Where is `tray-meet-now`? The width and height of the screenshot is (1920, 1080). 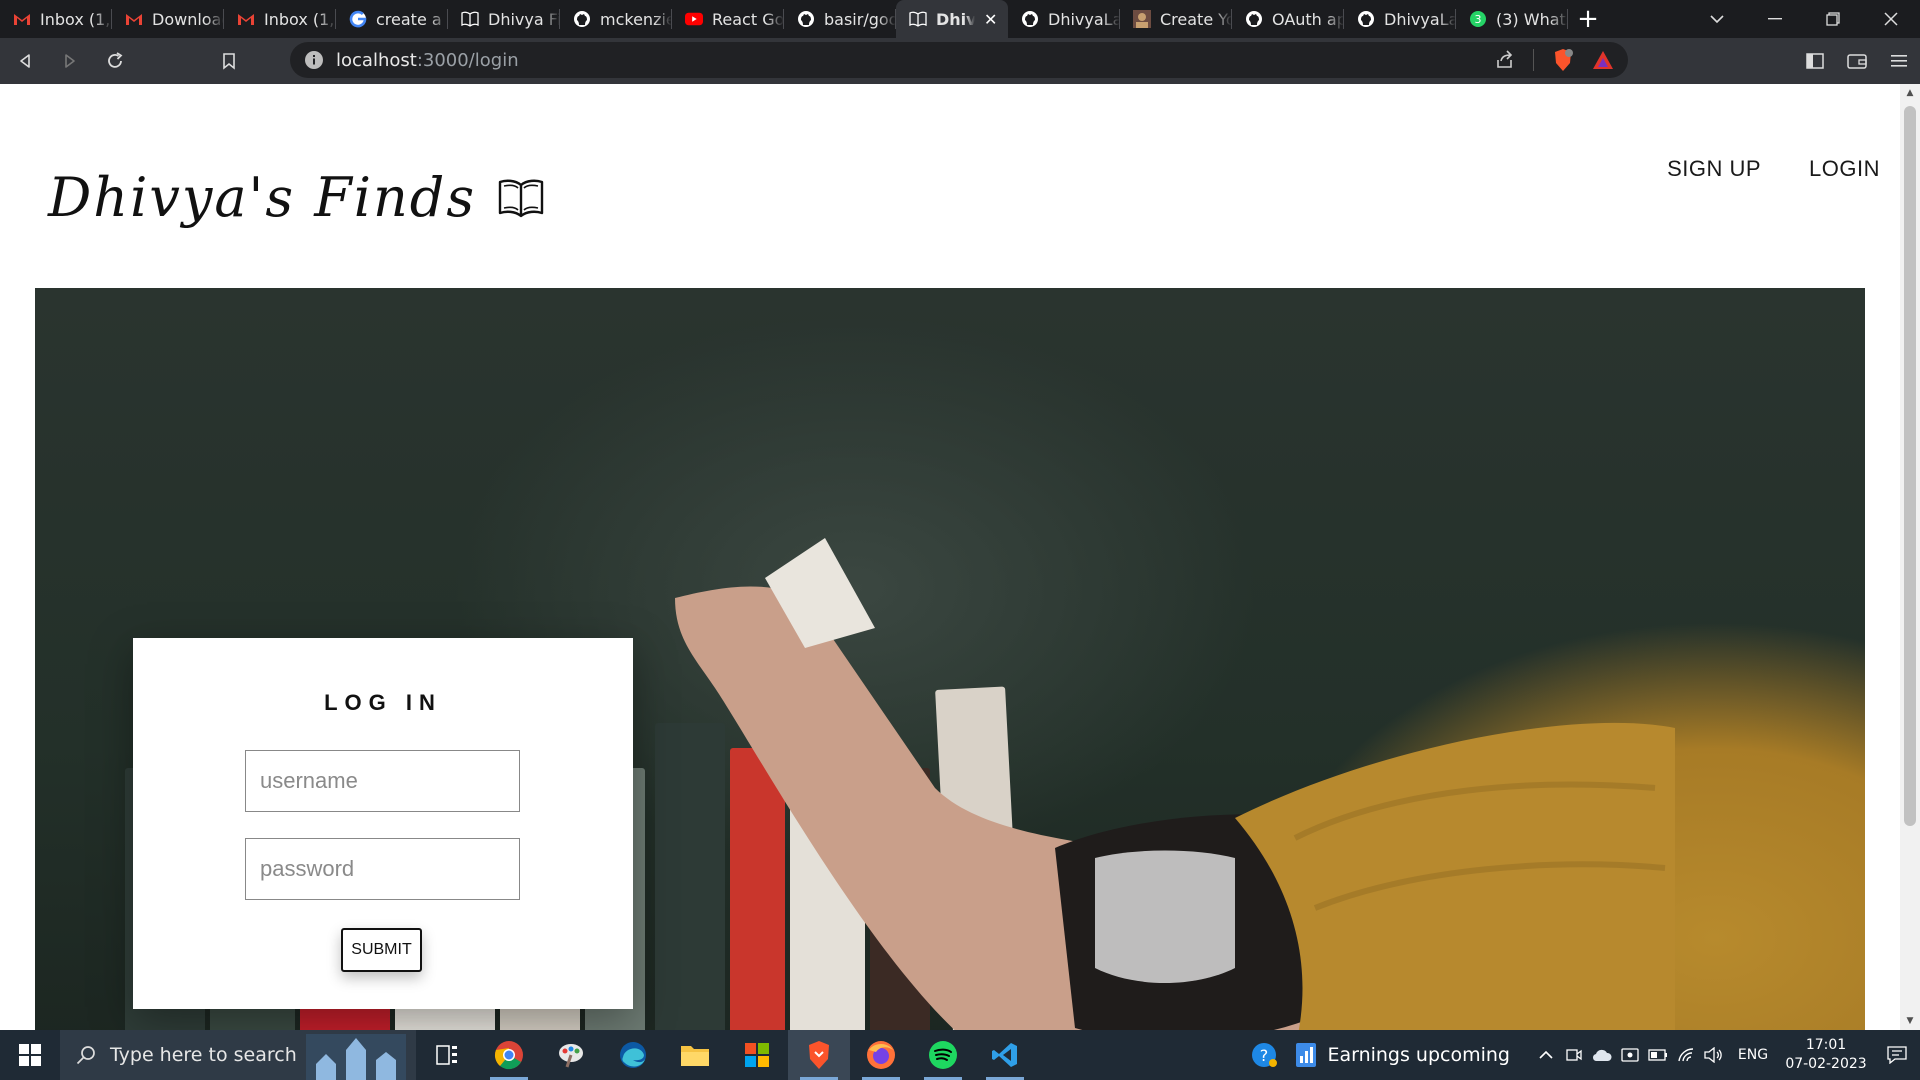 tray-meet-now is located at coordinates (1630, 1055).